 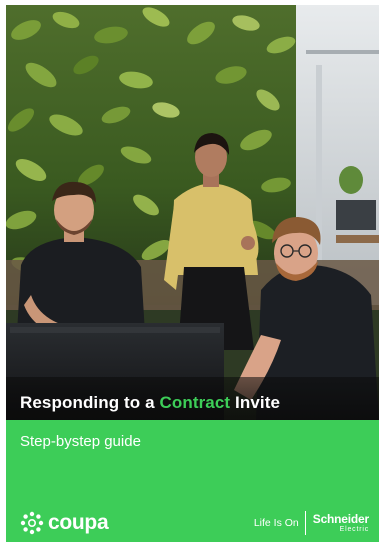 I want to click on electric-name: Electric, so click(x=354, y=529).